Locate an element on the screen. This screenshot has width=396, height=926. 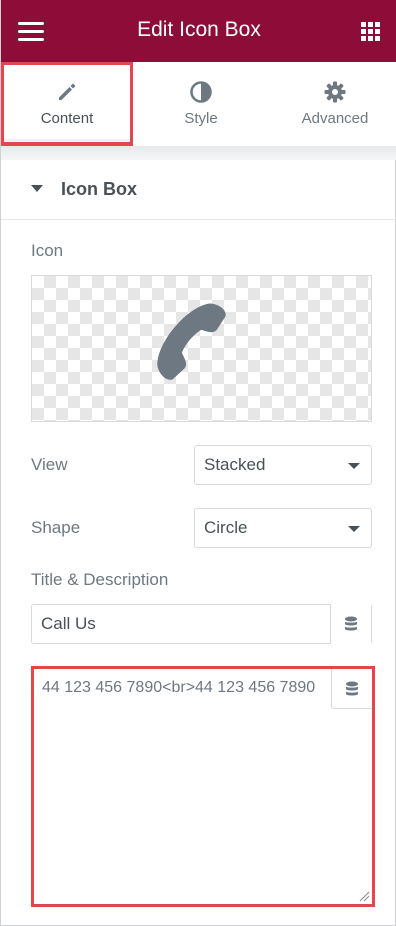
title-description-label: Title & Description is located at coordinates (100, 579).